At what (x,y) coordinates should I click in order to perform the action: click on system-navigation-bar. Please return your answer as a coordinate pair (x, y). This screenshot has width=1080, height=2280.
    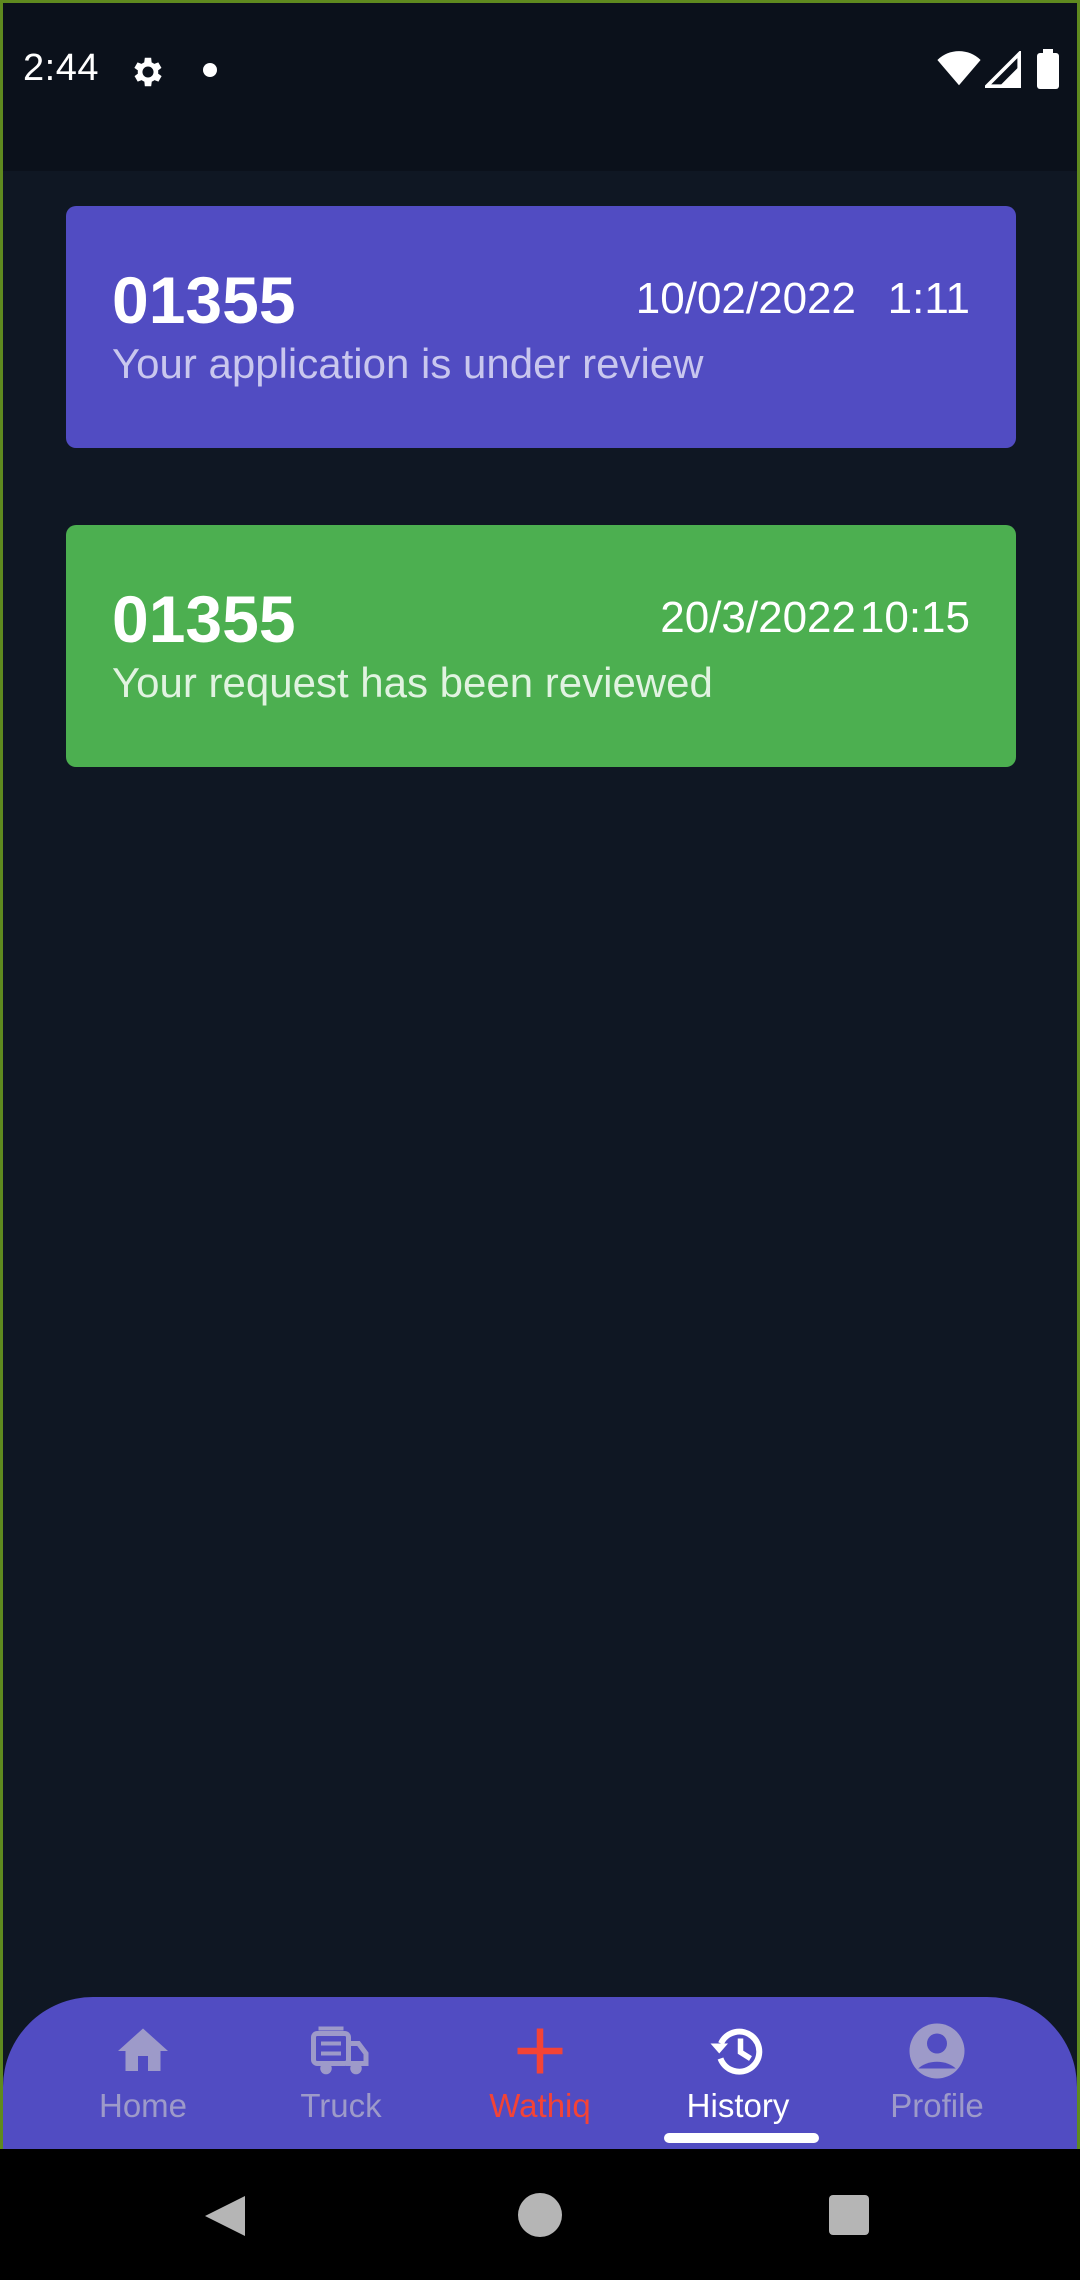
    Looking at the image, I should click on (540, 2214).